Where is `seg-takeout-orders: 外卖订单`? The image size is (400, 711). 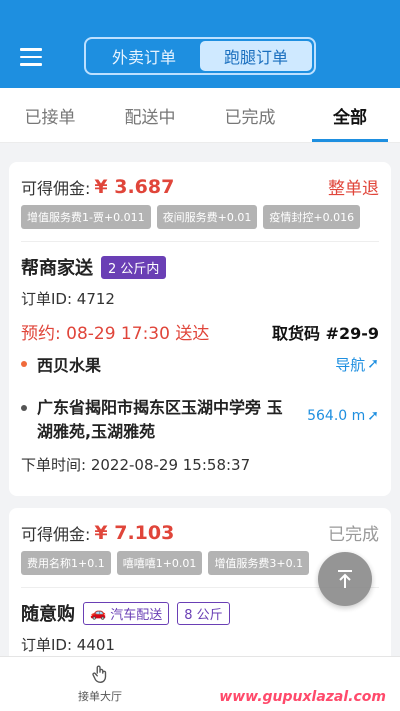 seg-takeout-orders: 外卖订单 is located at coordinates (144, 56).